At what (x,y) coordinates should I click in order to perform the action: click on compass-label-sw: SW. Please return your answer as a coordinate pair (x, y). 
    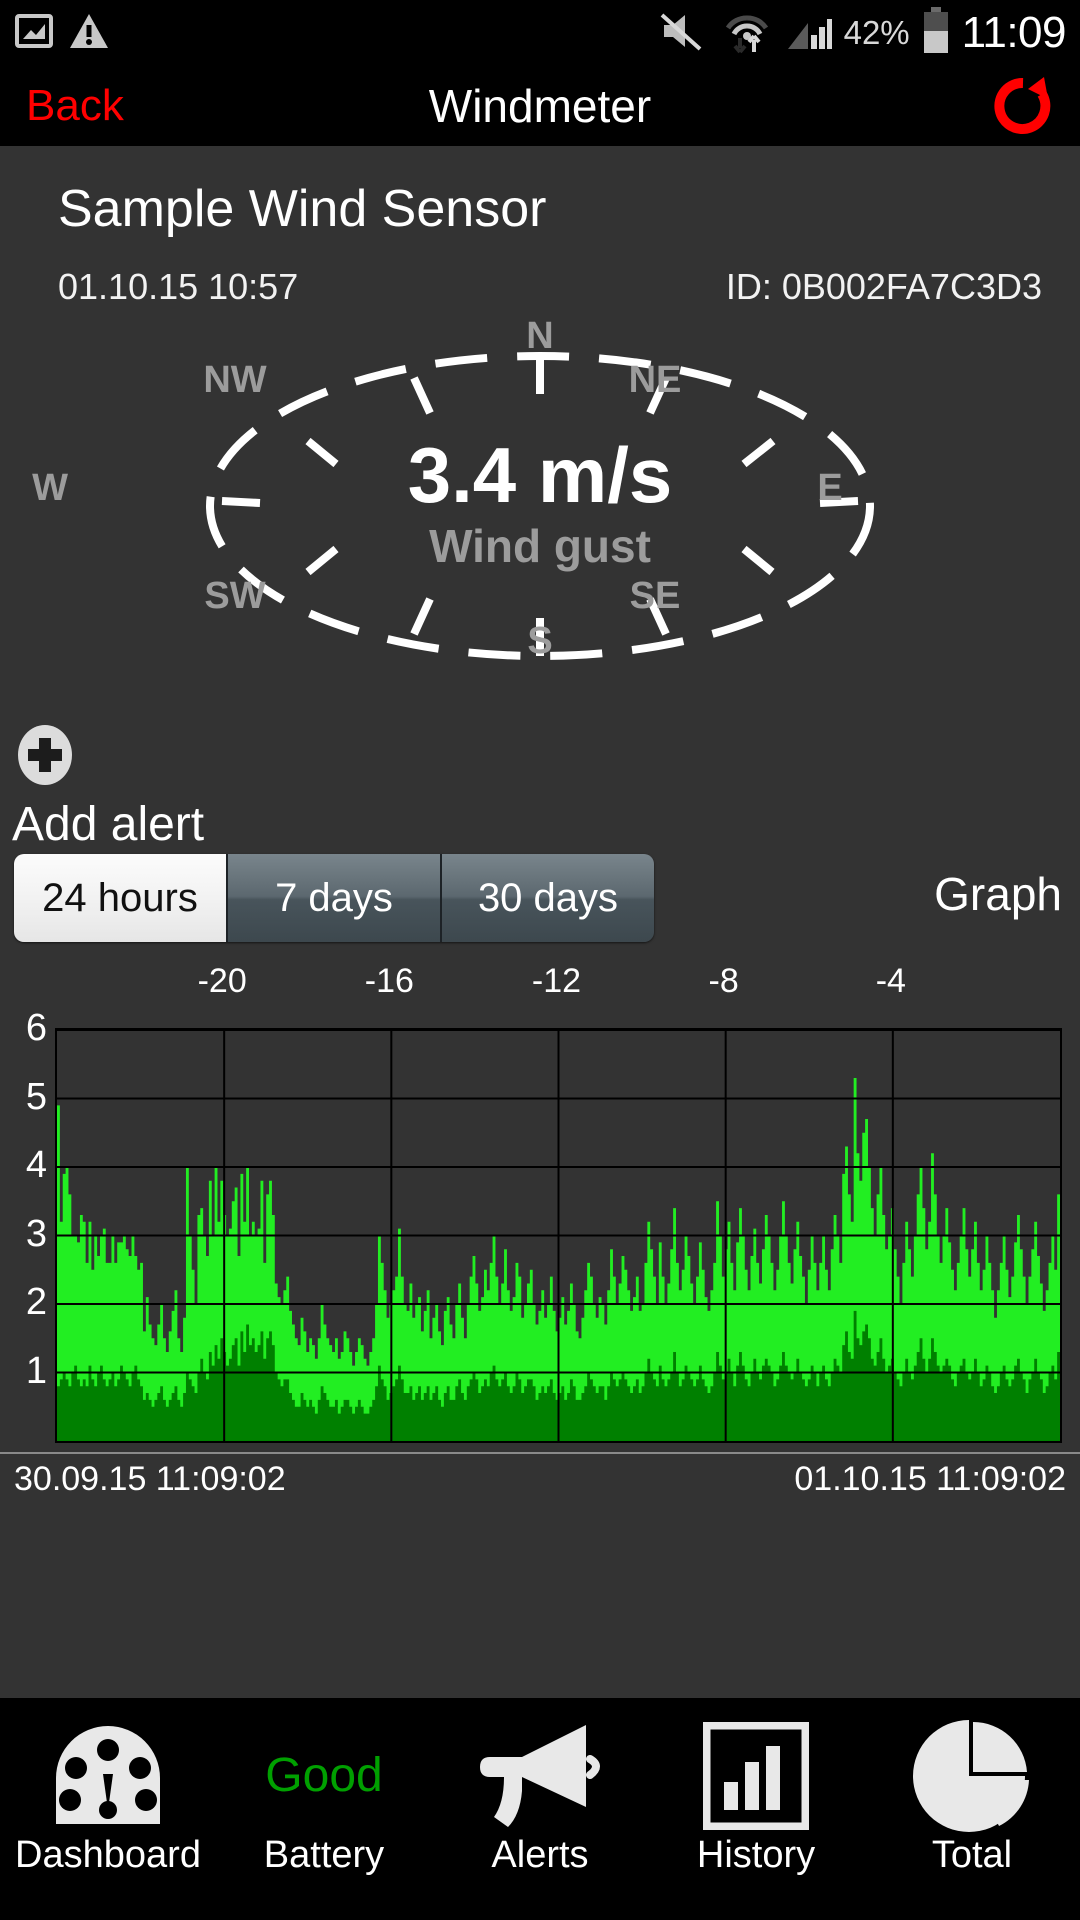
    Looking at the image, I should click on (235, 596).